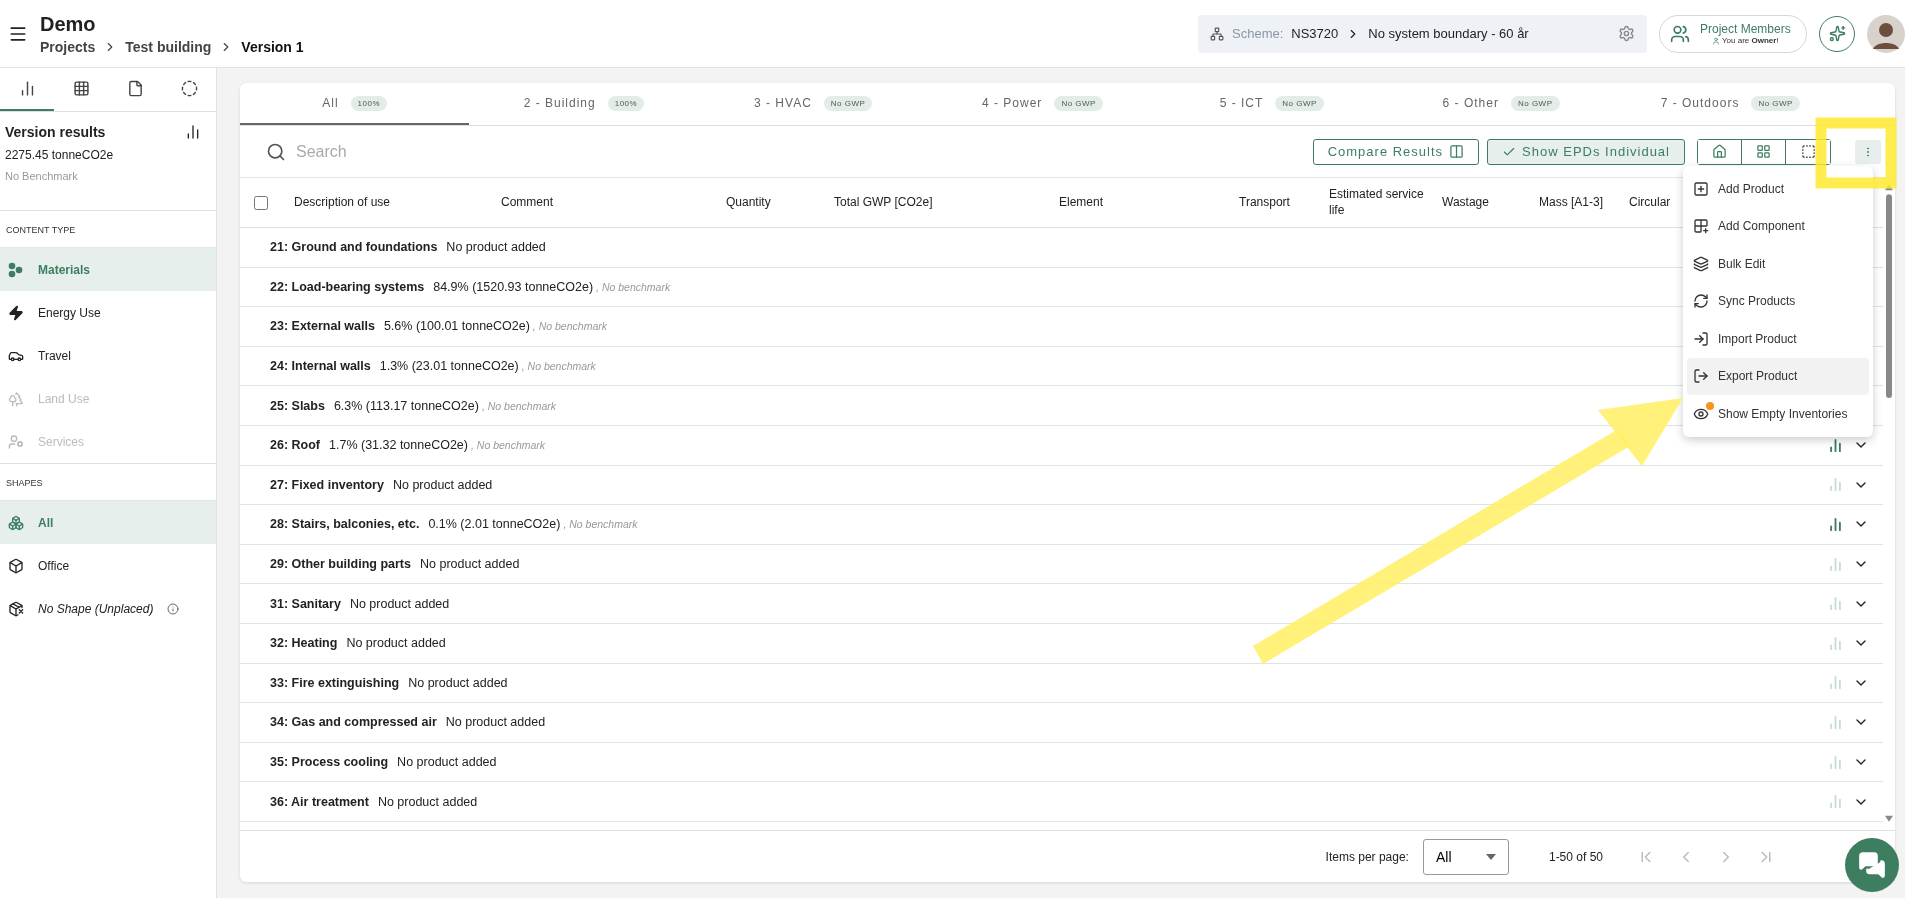 The width and height of the screenshot is (1905, 898). Describe the element at coordinates (1044, 564) in the screenshot. I see `inventory-row: 29: Other building parts No product added` at that location.